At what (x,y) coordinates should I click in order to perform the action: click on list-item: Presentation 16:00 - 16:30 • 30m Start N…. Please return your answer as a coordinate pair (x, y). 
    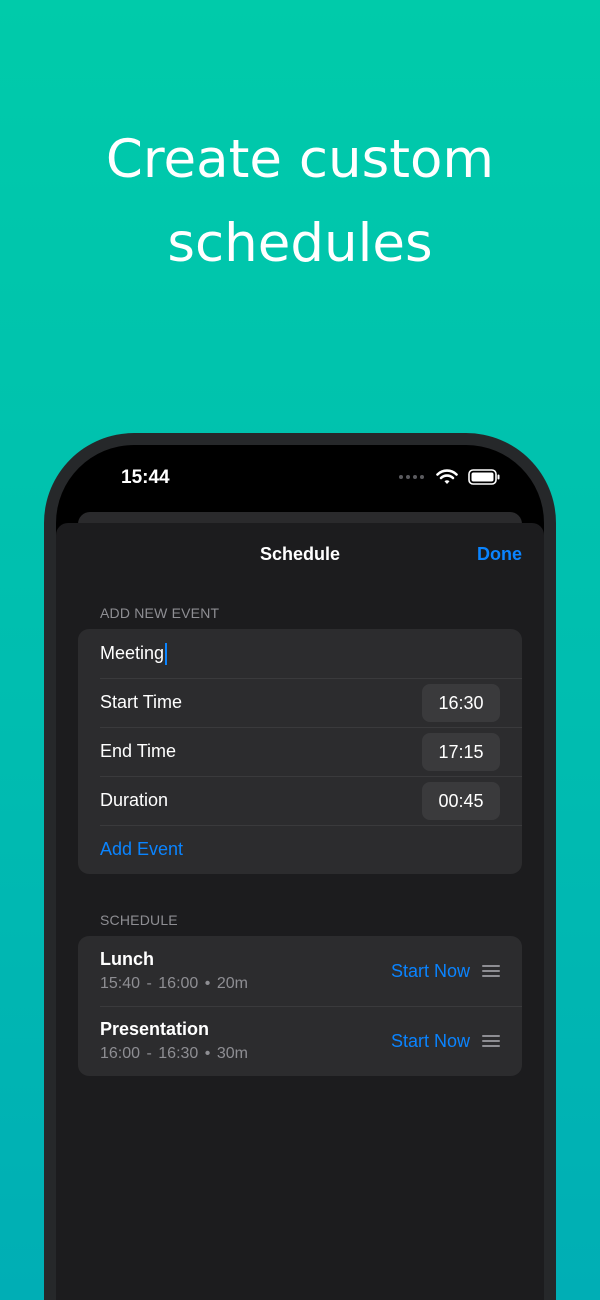
    Looking at the image, I should click on (300, 1041).